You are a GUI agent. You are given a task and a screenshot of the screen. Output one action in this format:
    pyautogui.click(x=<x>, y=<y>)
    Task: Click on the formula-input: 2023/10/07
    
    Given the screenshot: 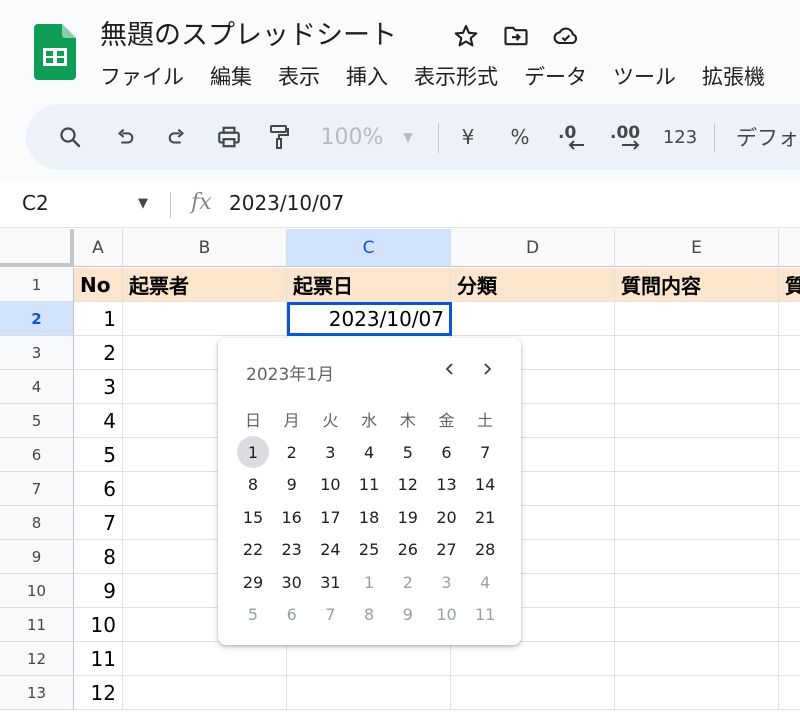 What is the action you would take?
    pyautogui.click(x=286, y=203)
    